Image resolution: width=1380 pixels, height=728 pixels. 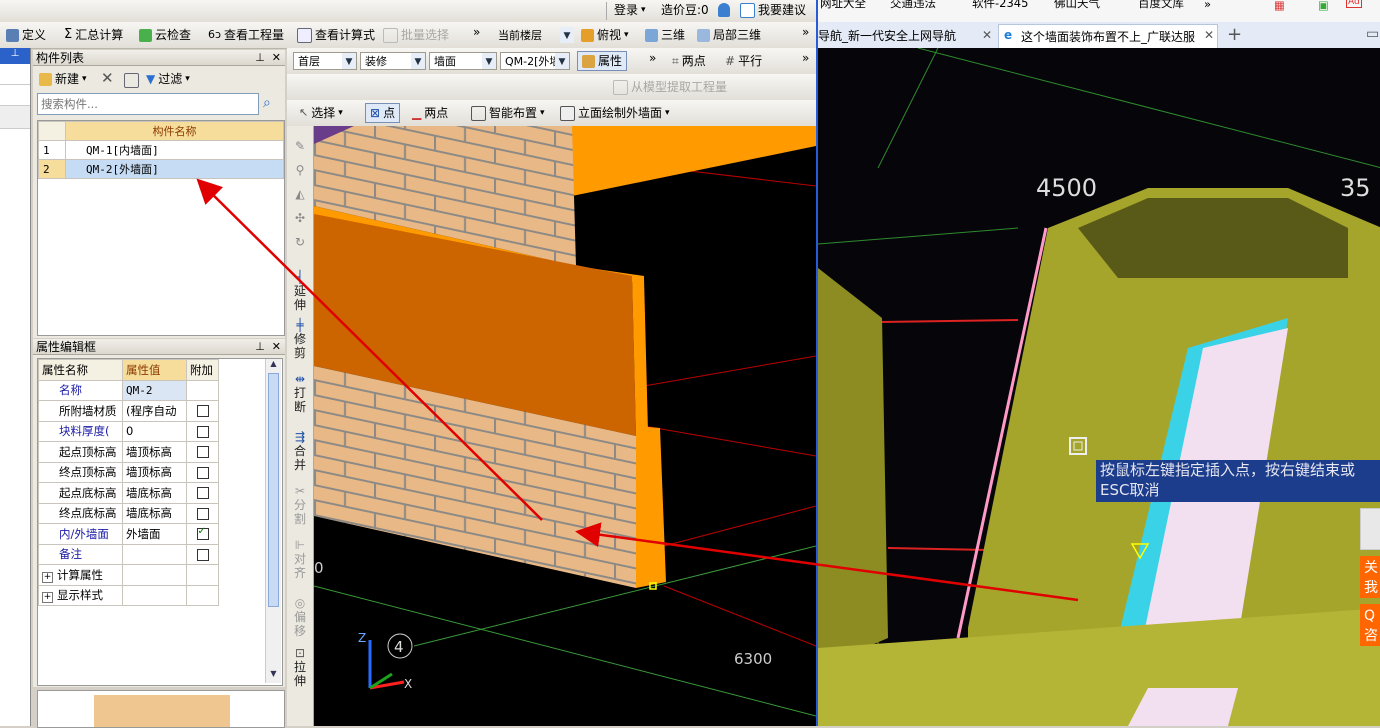 I want to click on table-row-selected: 2 QM-2[外墙面], so click(x=161, y=169).